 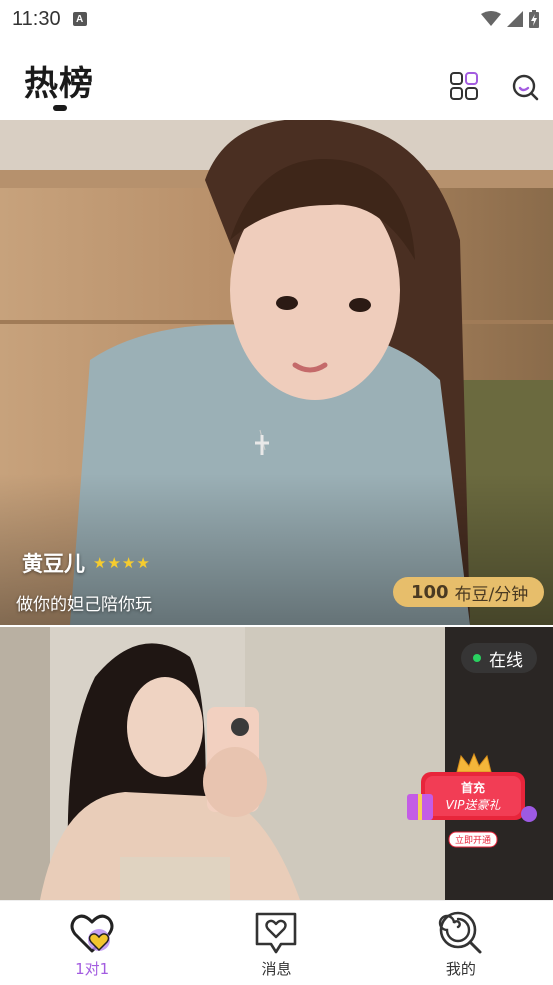 I want to click on online-status-badge: 在线, so click(x=499, y=658).